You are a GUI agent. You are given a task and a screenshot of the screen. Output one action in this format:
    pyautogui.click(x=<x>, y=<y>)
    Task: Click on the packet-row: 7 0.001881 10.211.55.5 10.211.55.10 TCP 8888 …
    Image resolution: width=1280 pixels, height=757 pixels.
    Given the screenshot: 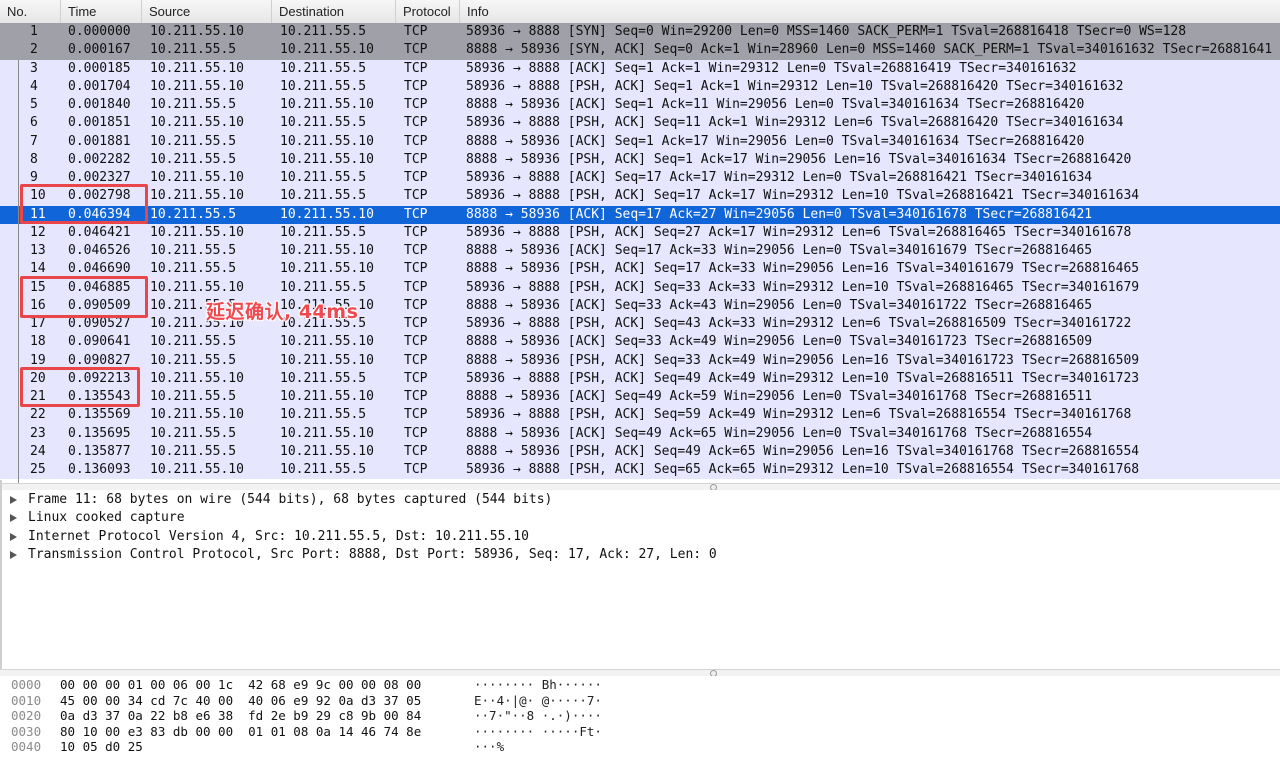 What is the action you would take?
    pyautogui.click(x=640, y=141)
    